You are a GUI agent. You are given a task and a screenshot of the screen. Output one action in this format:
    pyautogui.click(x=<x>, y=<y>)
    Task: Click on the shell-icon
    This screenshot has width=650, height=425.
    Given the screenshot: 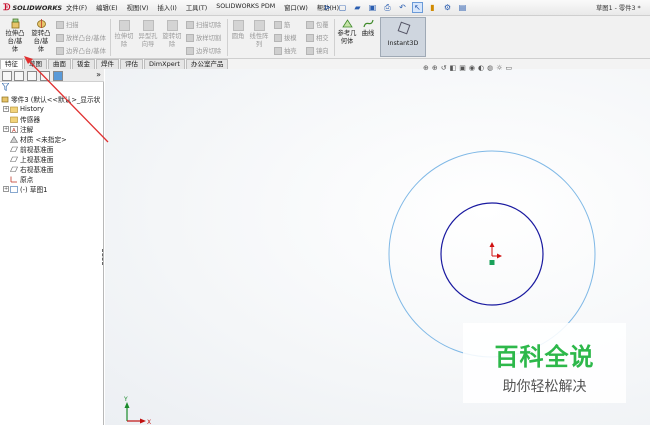 What is the action you would take?
    pyautogui.click(x=278, y=50)
    